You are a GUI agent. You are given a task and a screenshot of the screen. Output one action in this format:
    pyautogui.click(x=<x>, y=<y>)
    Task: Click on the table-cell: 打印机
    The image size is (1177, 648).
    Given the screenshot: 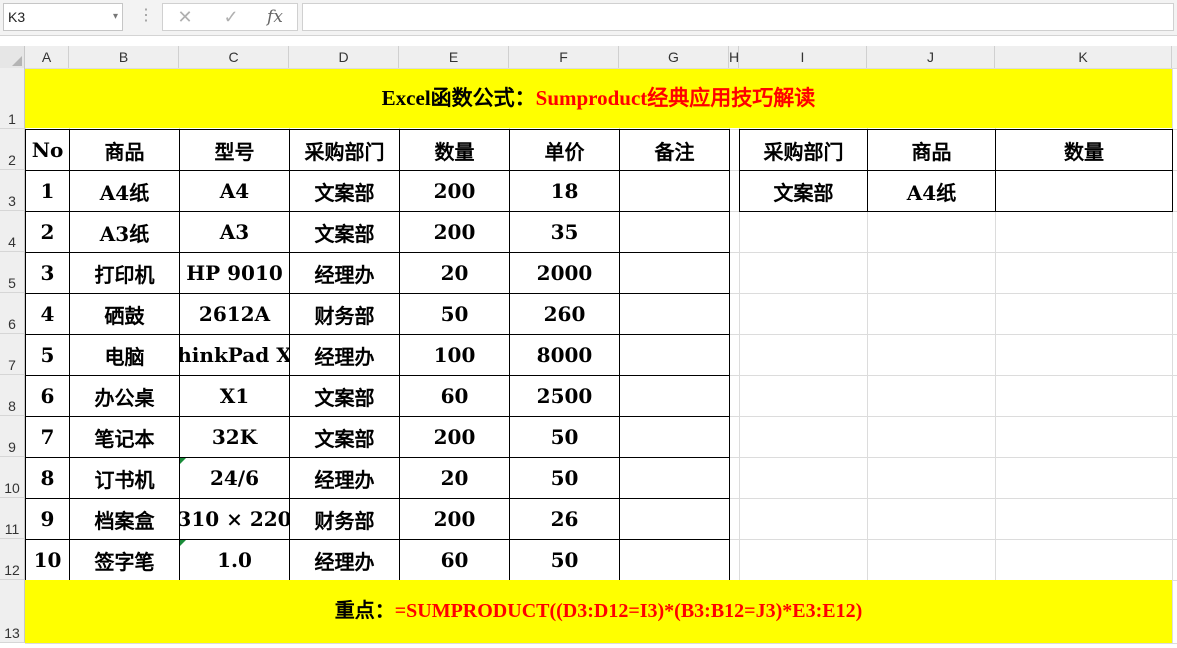 What is the action you would take?
    pyautogui.click(x=124, y=273)
    